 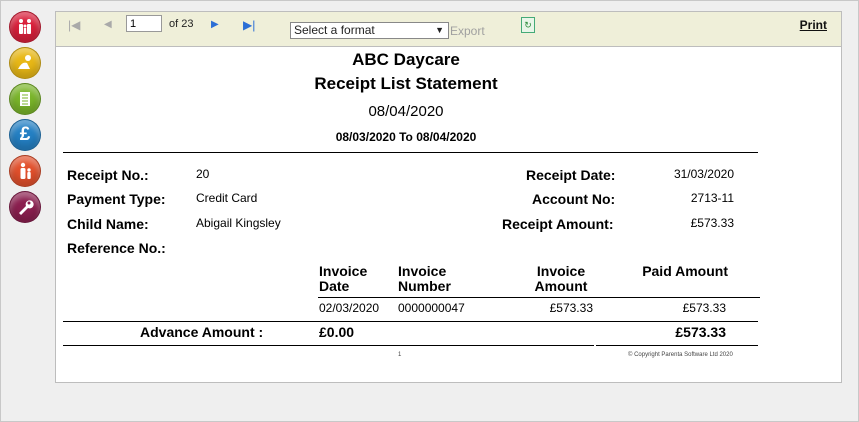 What do you see at coordinates (431, 308) in the screenshot?
I see `row-invoice-number: 0000000047` at bounding box center [431, 308].